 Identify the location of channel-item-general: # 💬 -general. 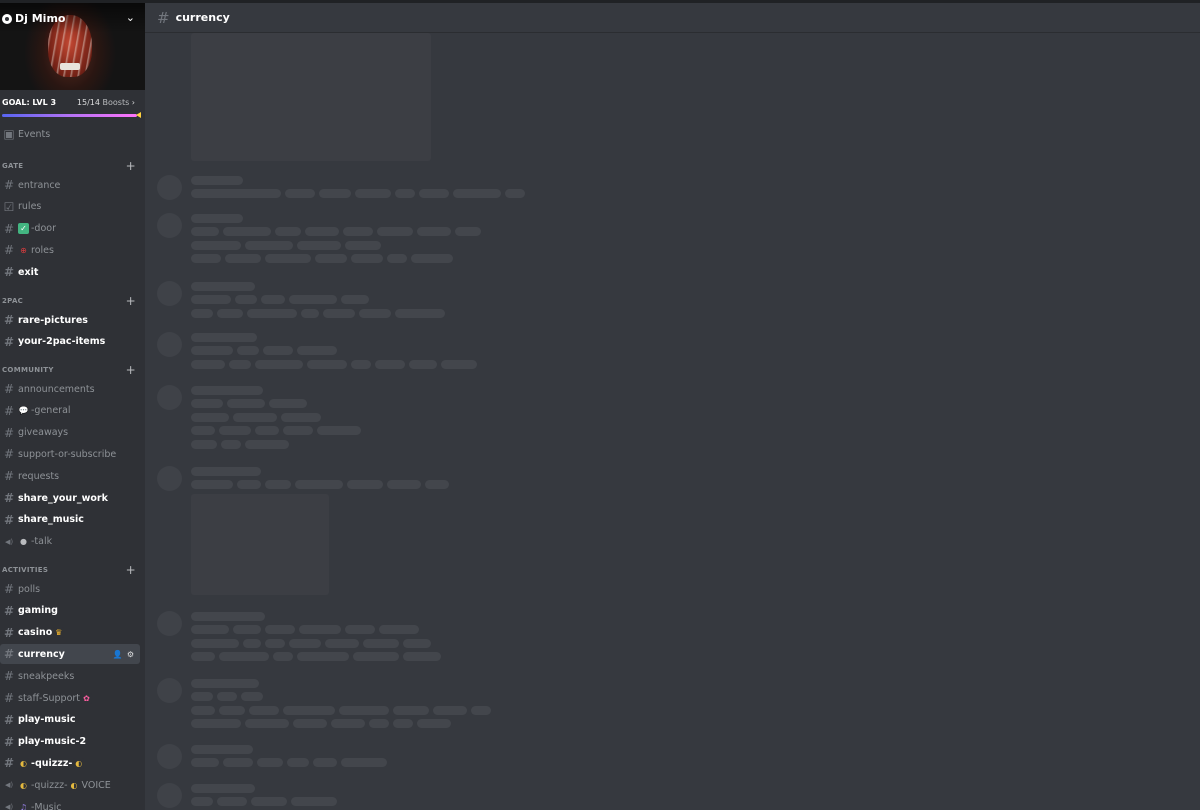
(70, 411).